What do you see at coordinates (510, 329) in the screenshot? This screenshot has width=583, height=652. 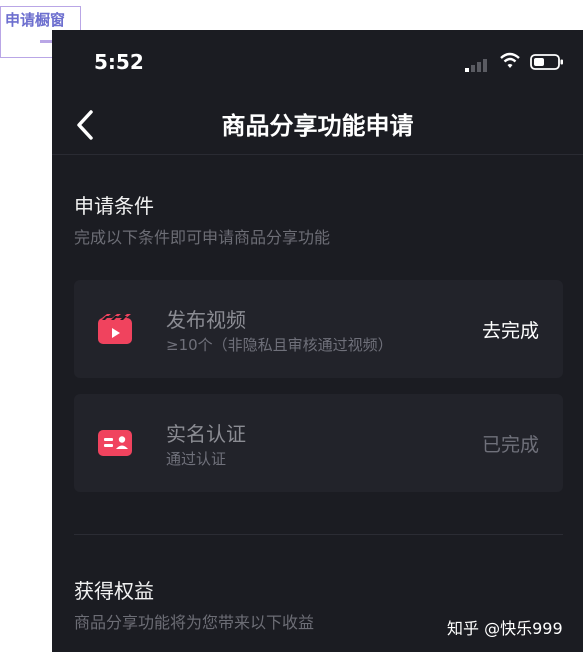 I see `go-complete-button: 去完成` at bounding box center [510, 329].